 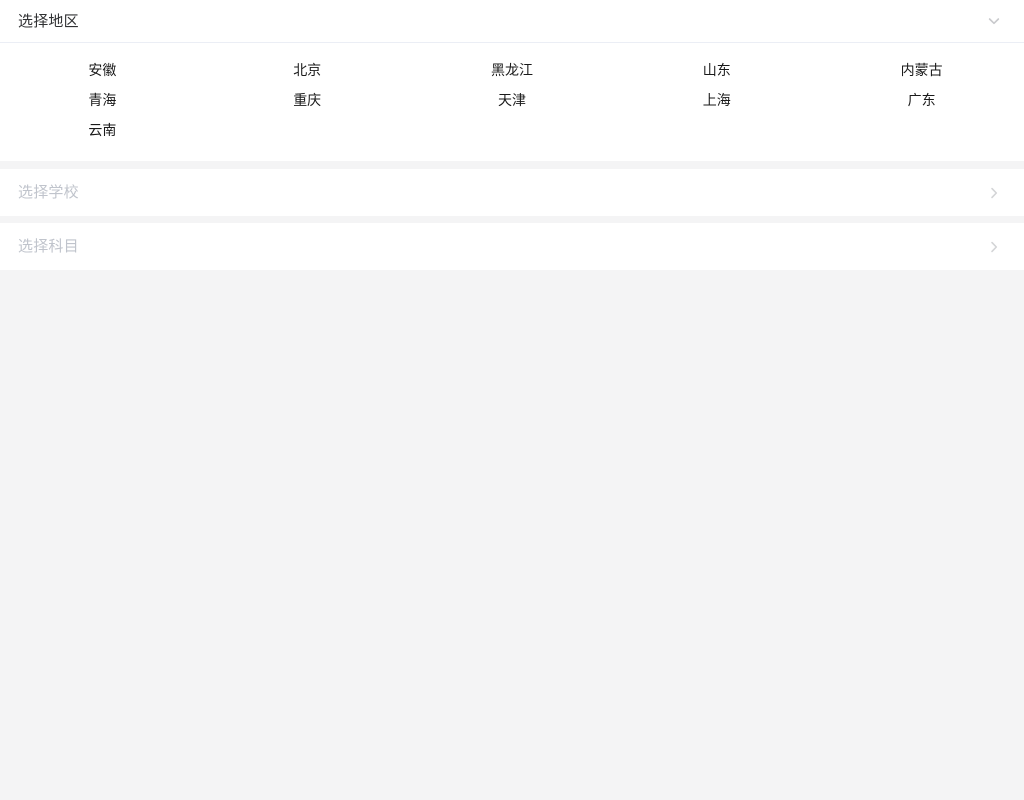 I want to click on region-item: 广东, so click(x=921, y=100).